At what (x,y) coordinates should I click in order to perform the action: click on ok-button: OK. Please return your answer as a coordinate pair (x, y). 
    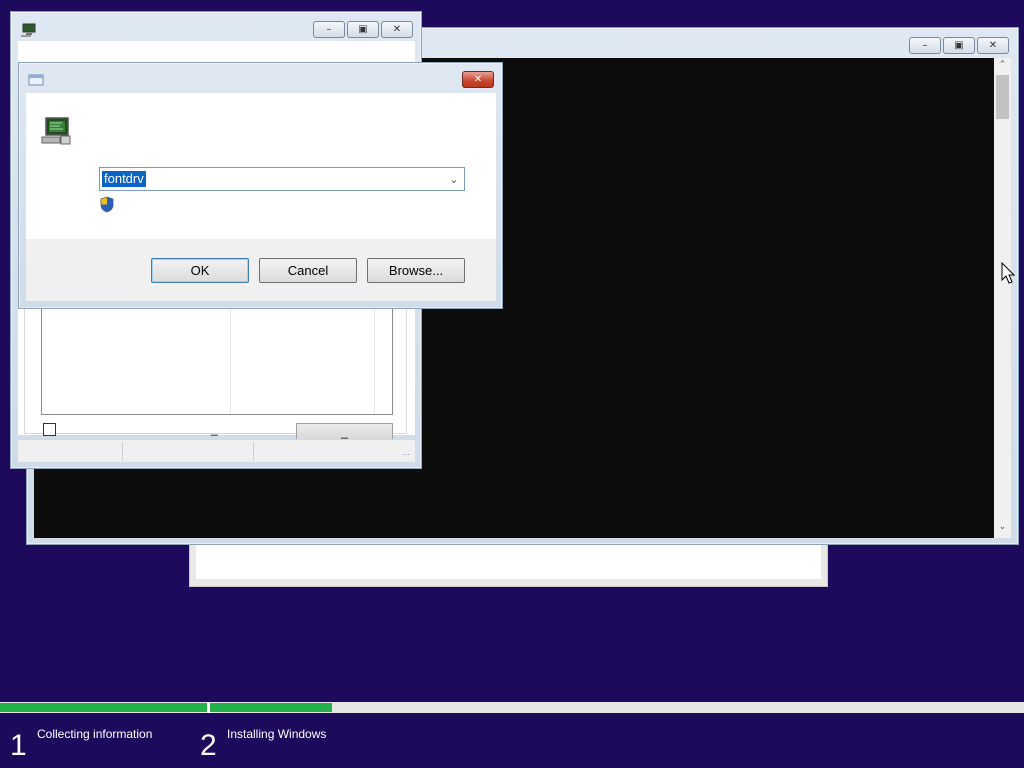
    Looking at the image, I should click on (200, 270).